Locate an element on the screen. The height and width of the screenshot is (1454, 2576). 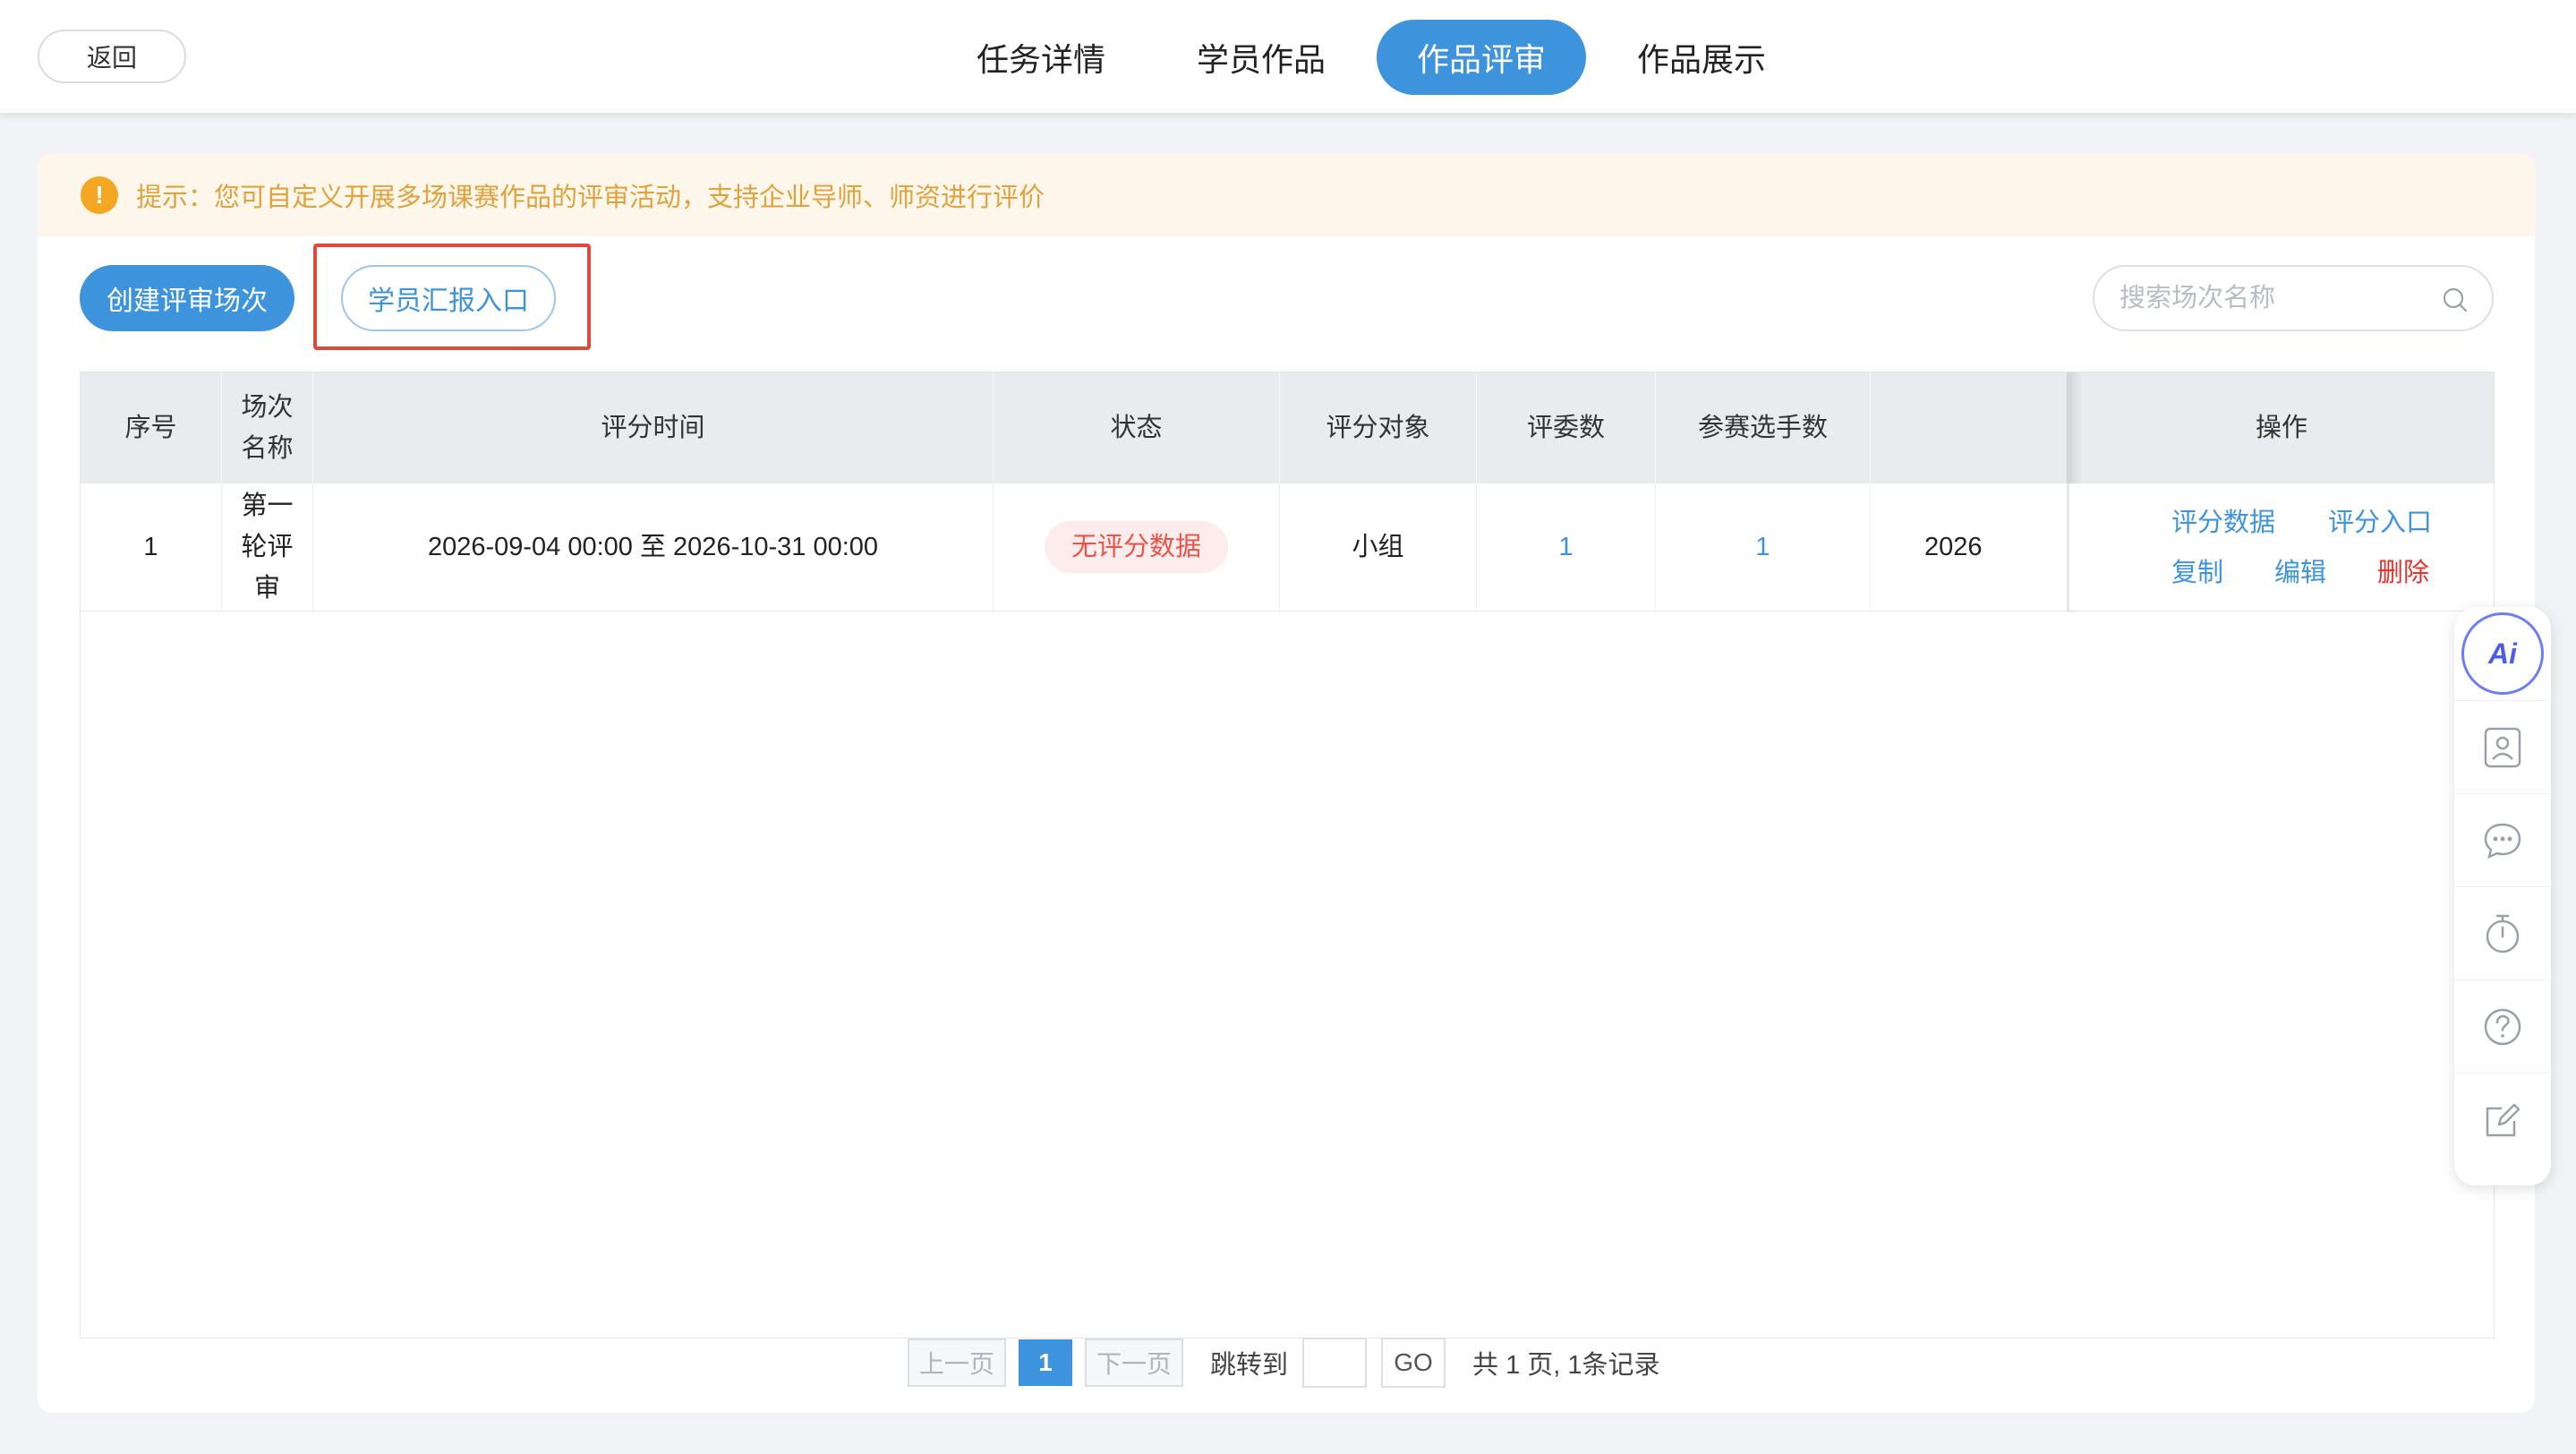
judges-count-link: 1 is located at coordinates (1566, 547).